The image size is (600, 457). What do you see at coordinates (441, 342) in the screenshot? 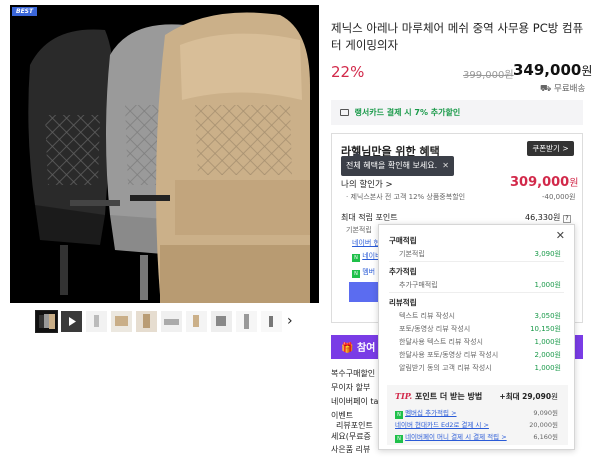
I see `points-item-label: 한달사용 텍스트 리뷰 작성시` at bounding box center [441, 342].